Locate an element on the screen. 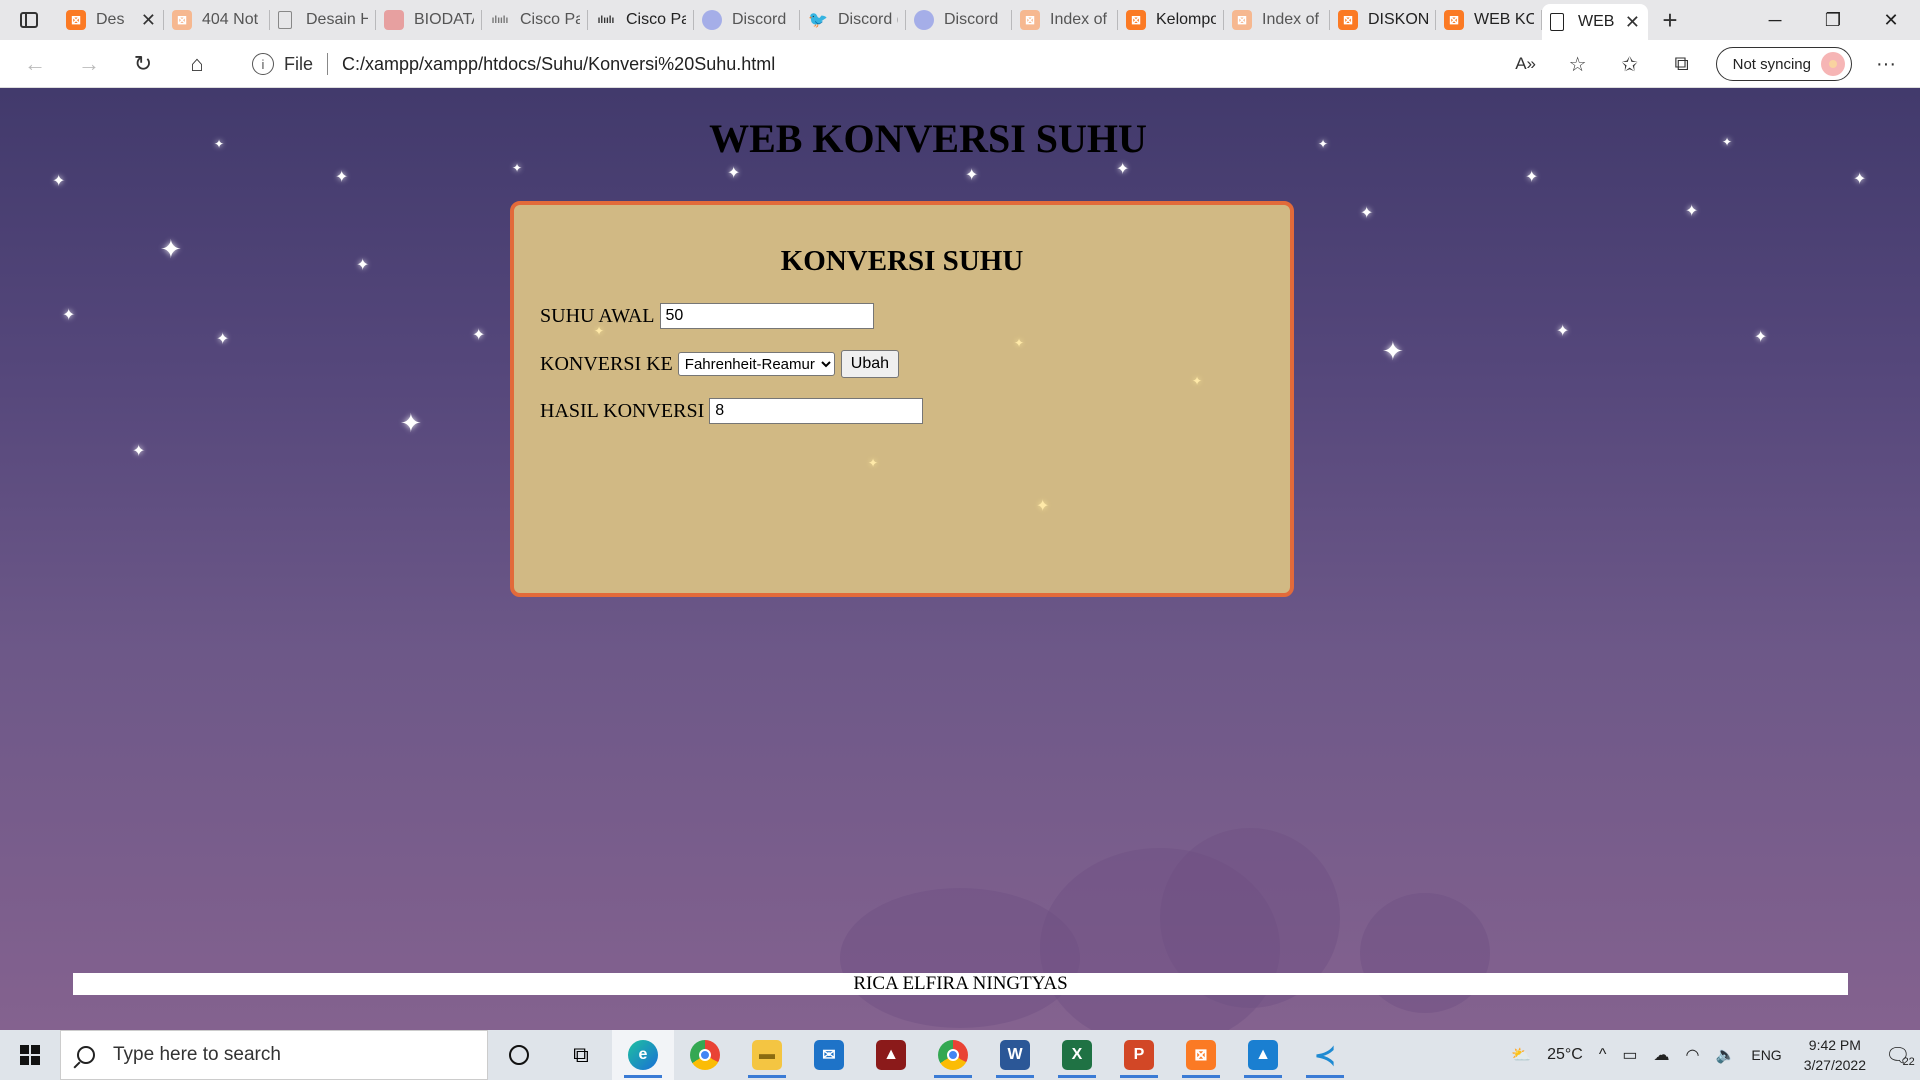  mail-icon: ✉ is located at coordinates (829, 1055).